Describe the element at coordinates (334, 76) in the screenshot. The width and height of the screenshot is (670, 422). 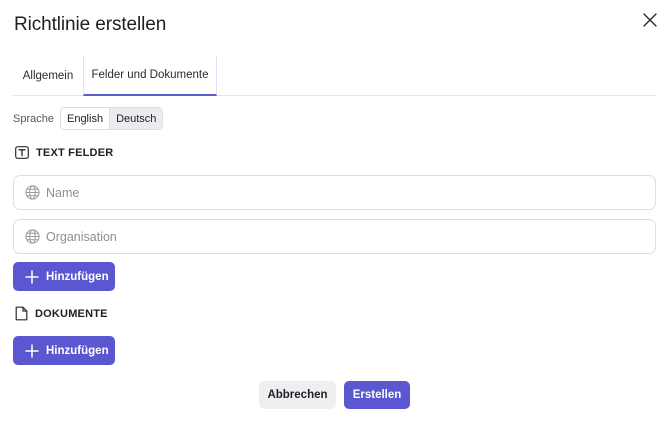
I see `tab-bar: Allgemein Felder und Dokumente` at that location.